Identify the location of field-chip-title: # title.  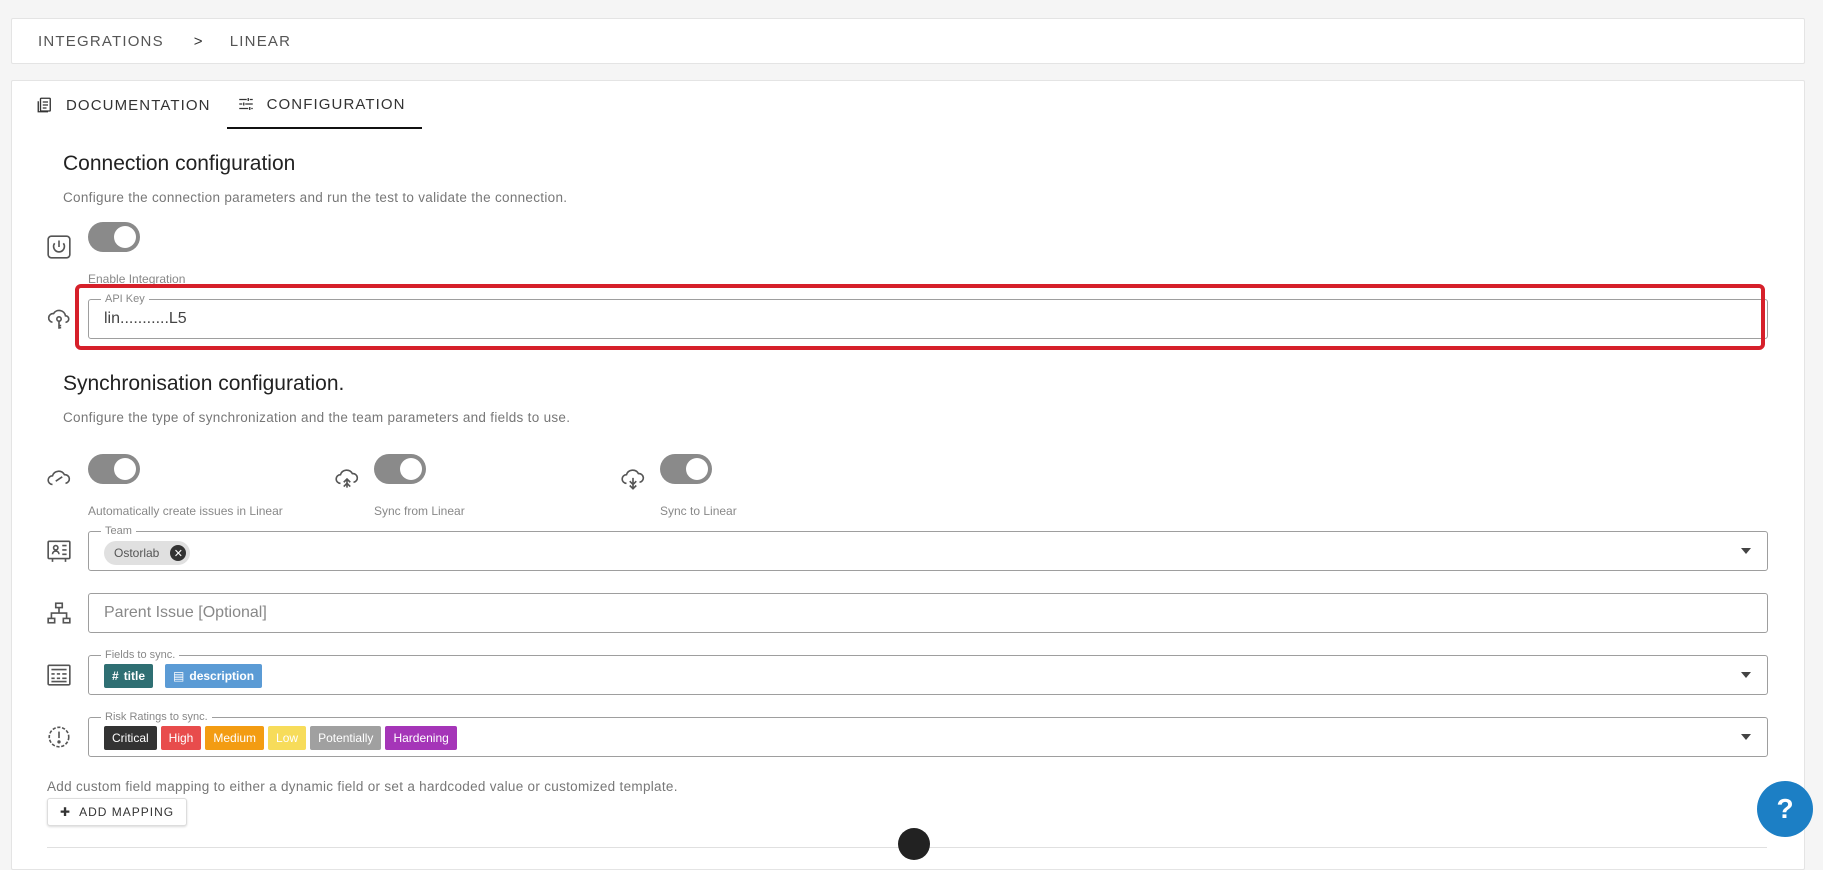
(129, 676).